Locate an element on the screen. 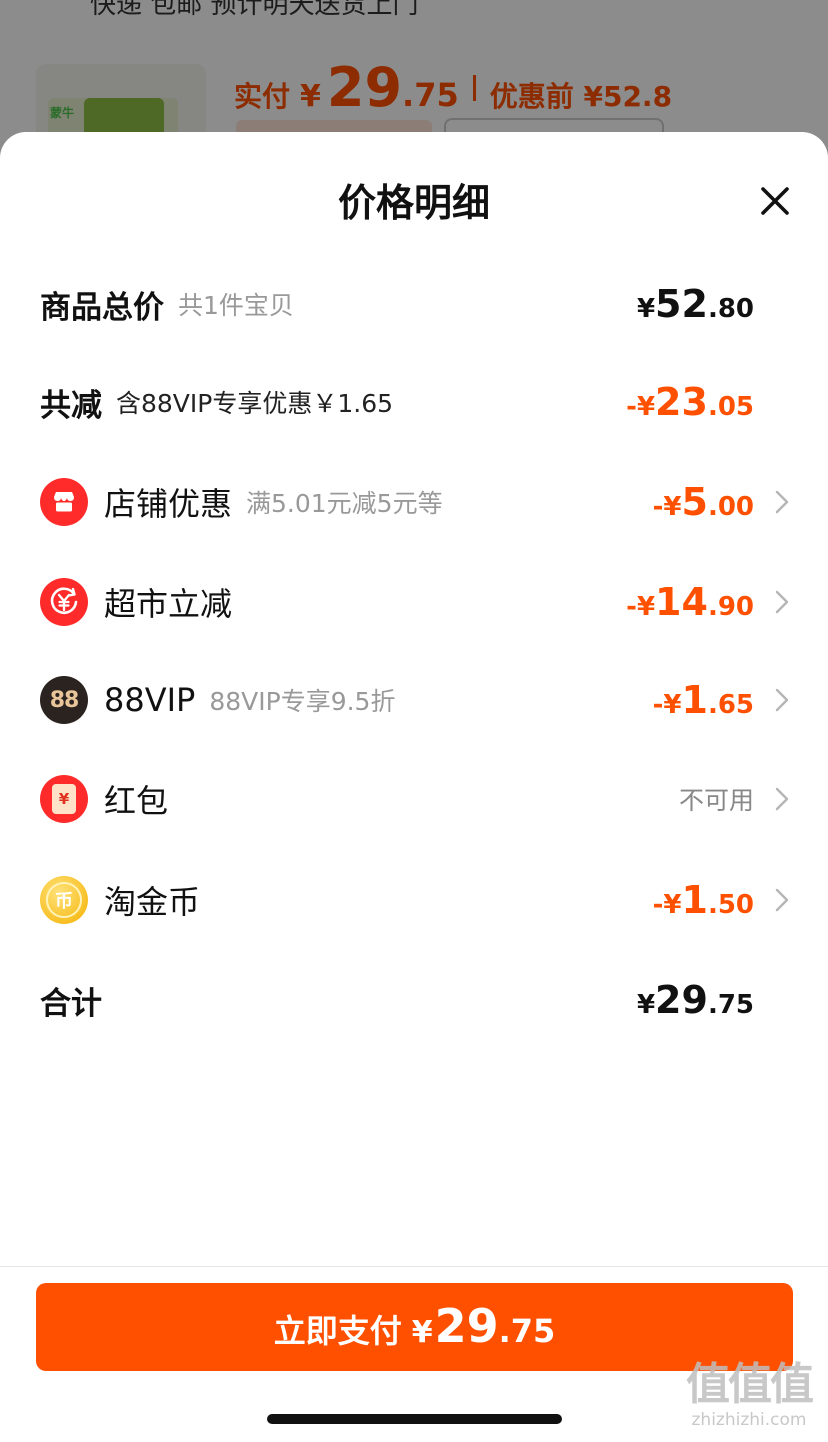 This screenshot has width=828, height=1442. total-discount-amount: - ¥ 23 .05 is located at coordinates (690, 402).